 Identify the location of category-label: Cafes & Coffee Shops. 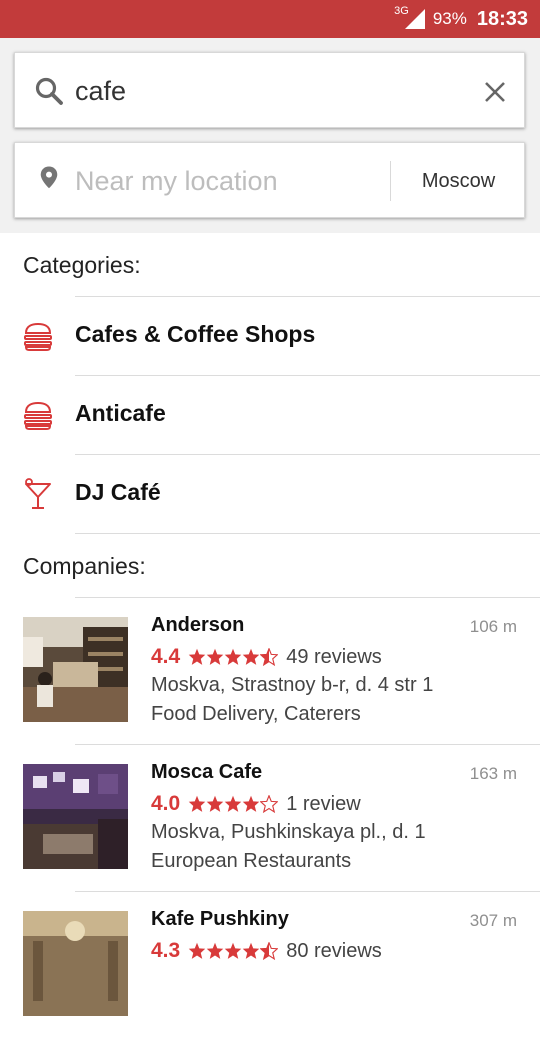
(195, 334).